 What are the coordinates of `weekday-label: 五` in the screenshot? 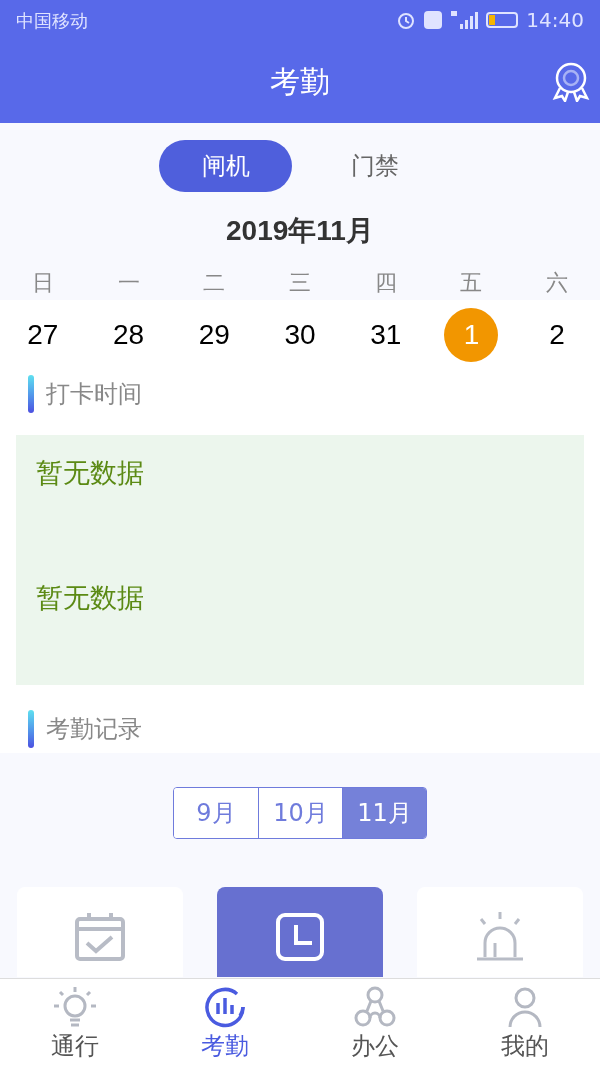 It's located at (471, 282).